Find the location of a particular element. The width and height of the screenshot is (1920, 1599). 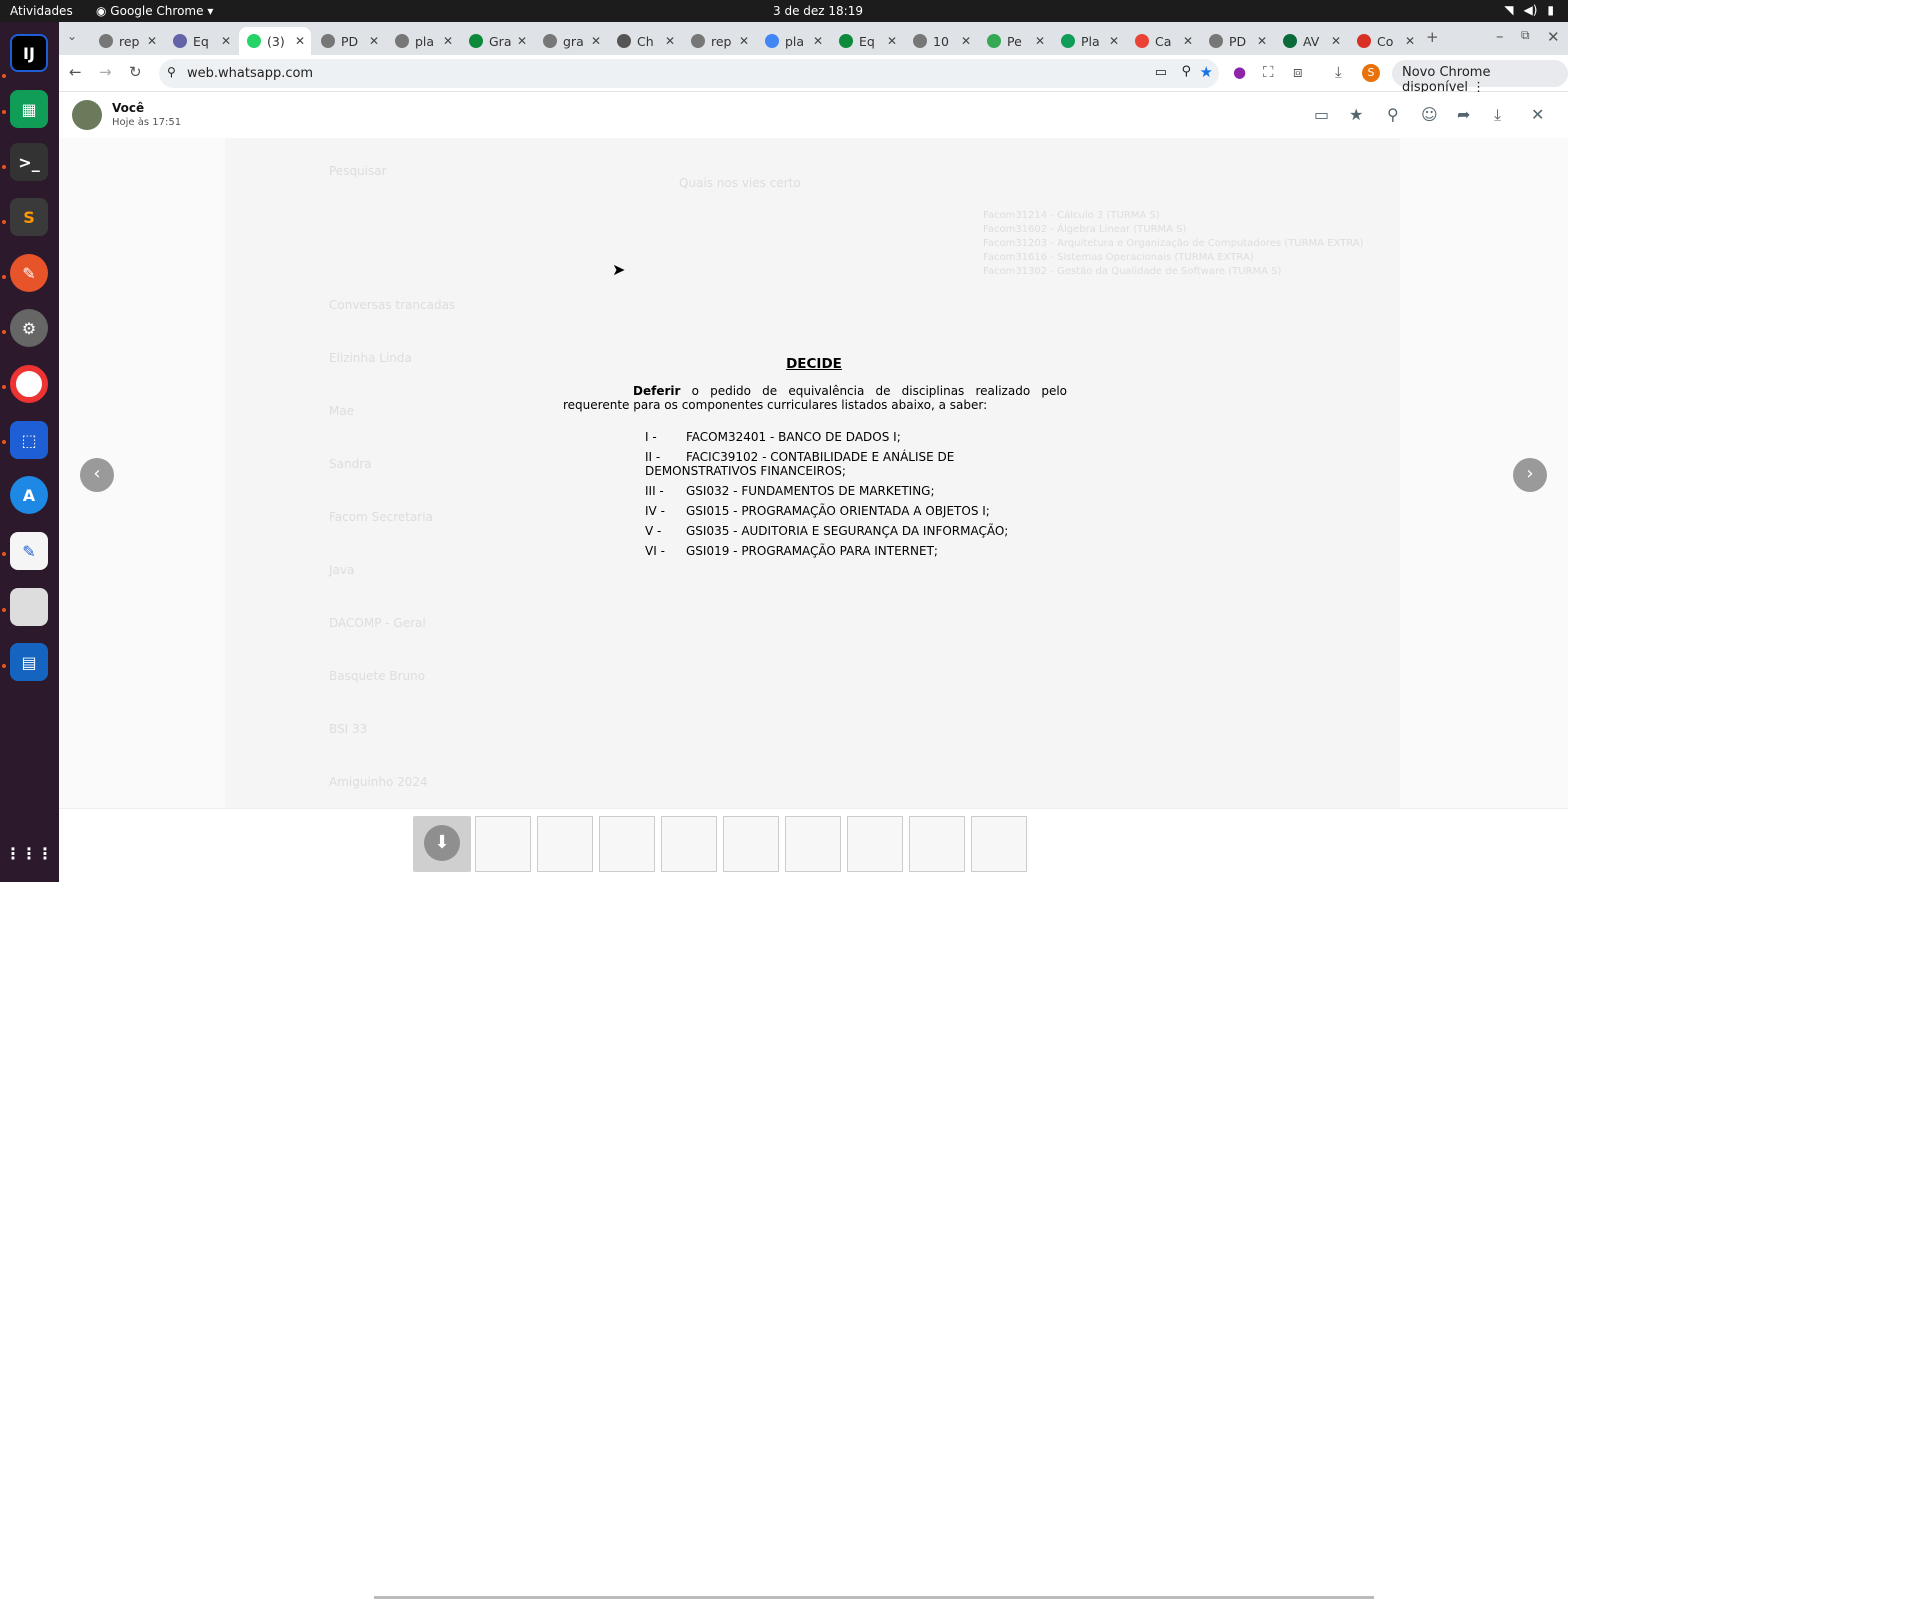

tab: gra ✕ is located at coordinates (571, 41).